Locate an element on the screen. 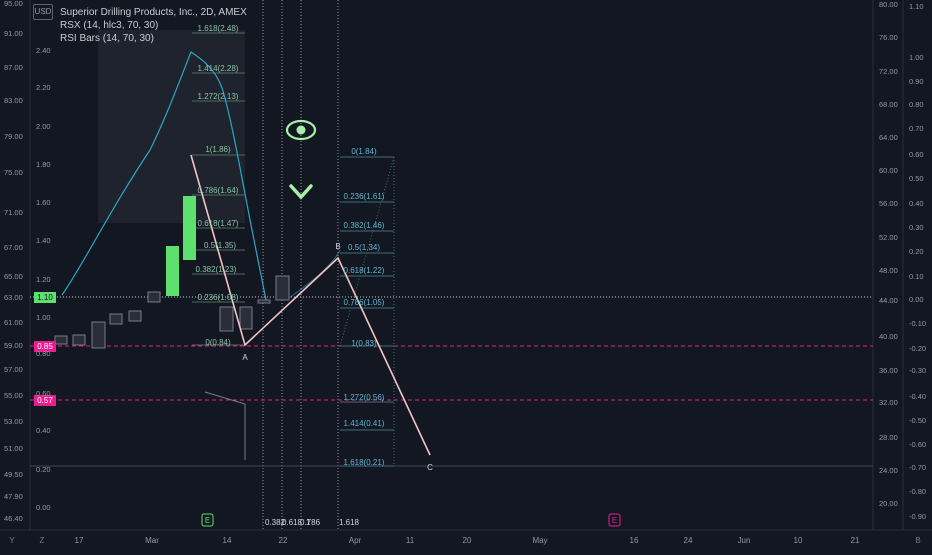 The image size is (932, 555). left-axis-tick: 75.00 is located at coordinates (13, 172).